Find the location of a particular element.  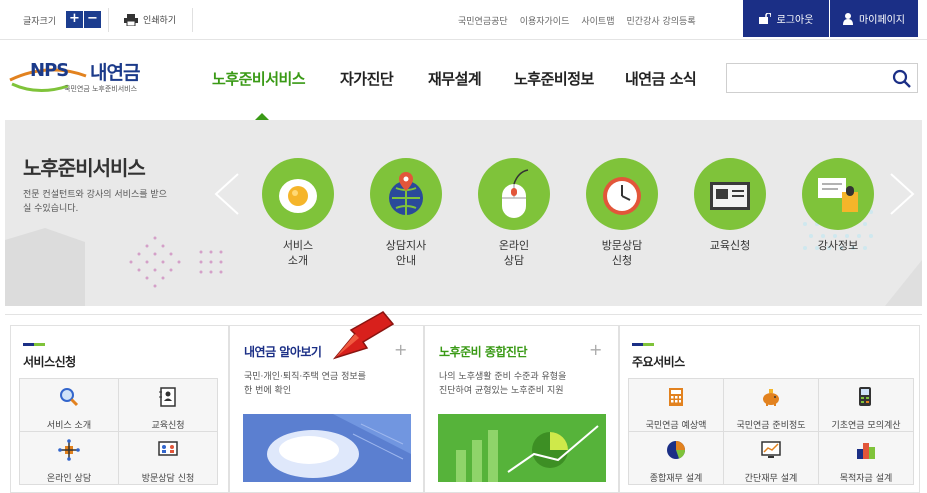

service-label: 안내 is located at coordinates (406, 260).